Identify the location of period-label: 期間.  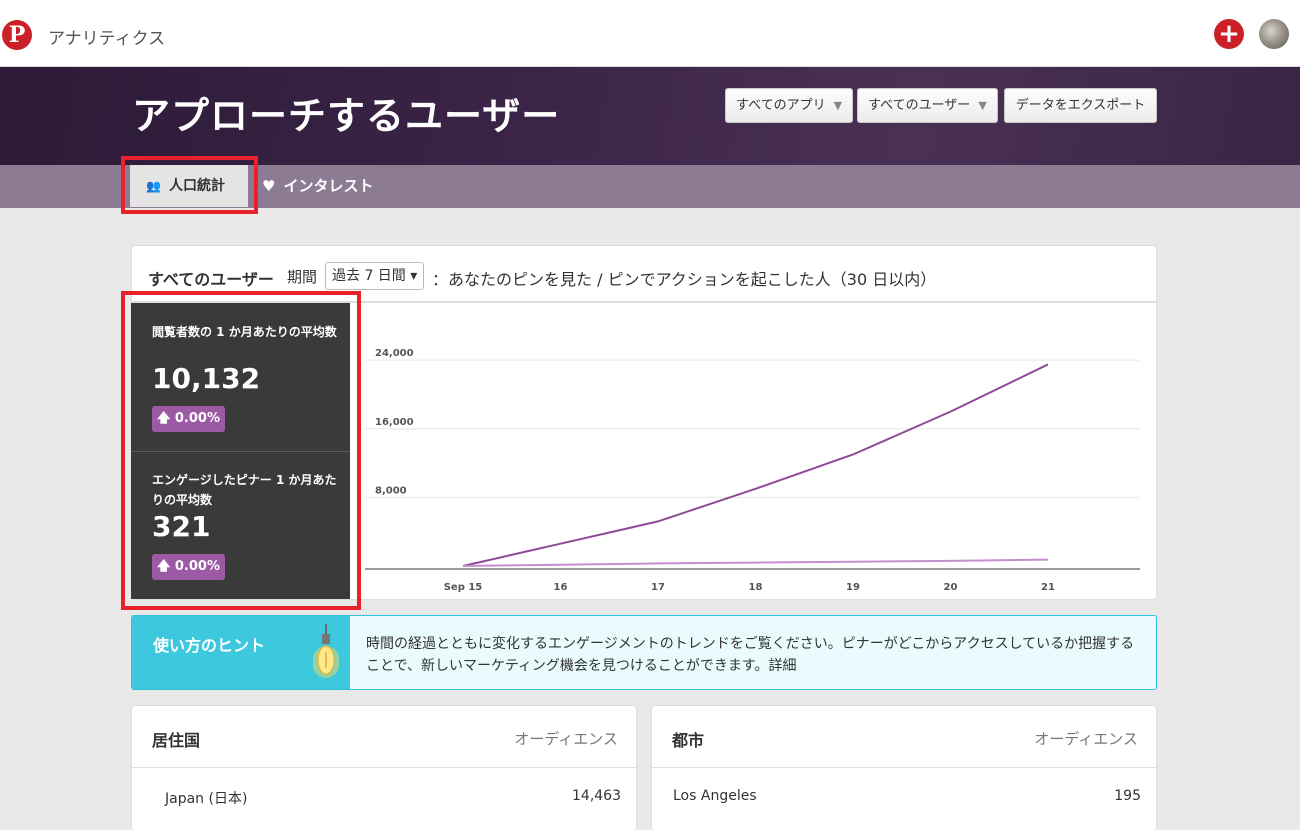
(302, 277).